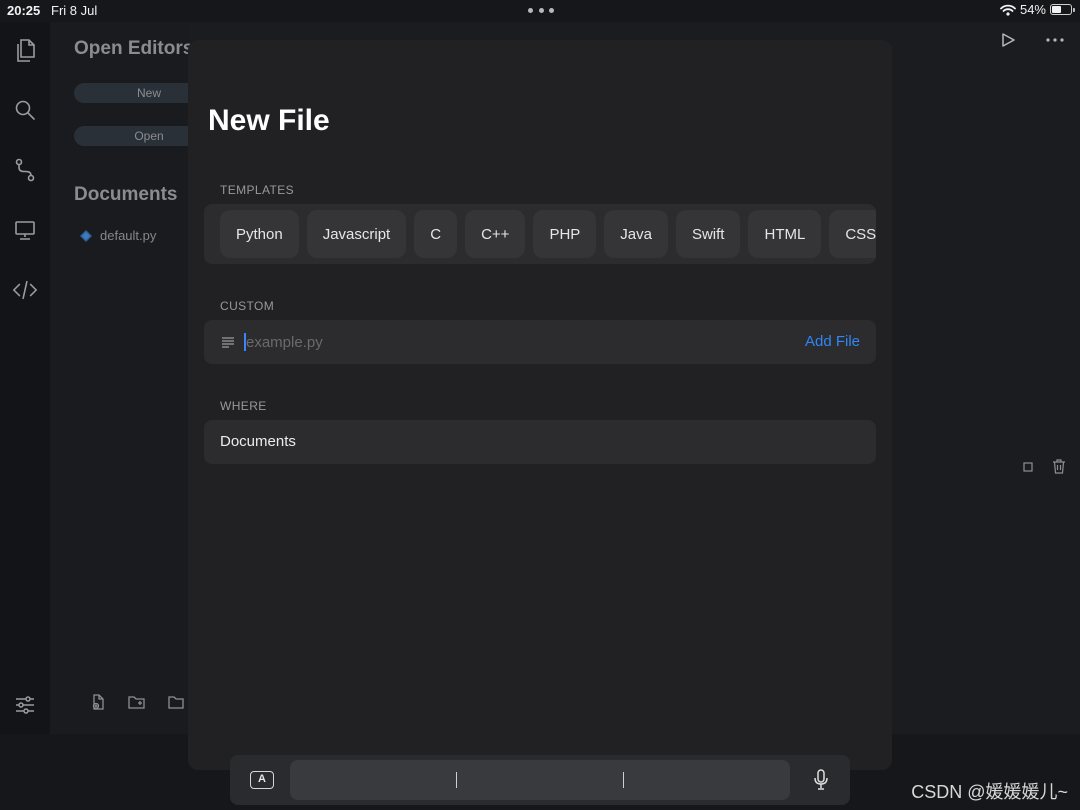 The image size is (1080, 810). What do you see at coordinates (247, 306) in the screenshot?
I see `custom-label: CUSTOM` at bounding box center [247, 306].